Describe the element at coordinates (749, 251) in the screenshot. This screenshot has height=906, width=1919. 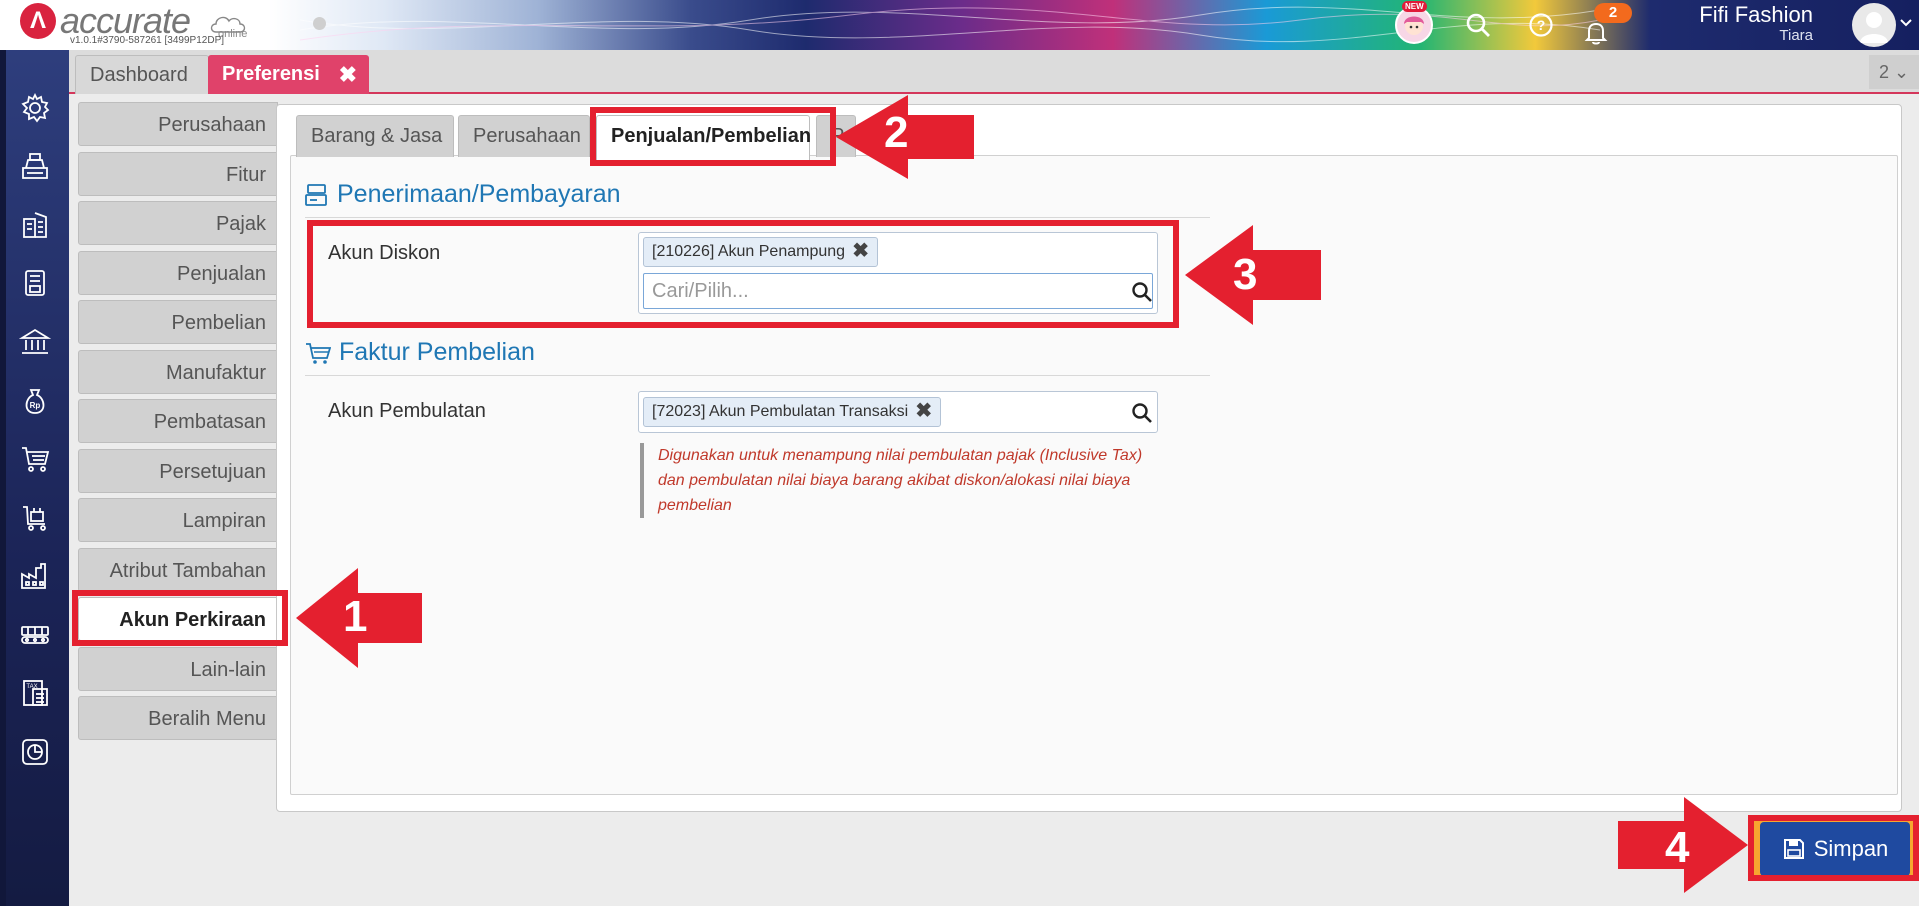
I see `akun-diskon-tag-label: [210226] Akun Penampung` at that location.